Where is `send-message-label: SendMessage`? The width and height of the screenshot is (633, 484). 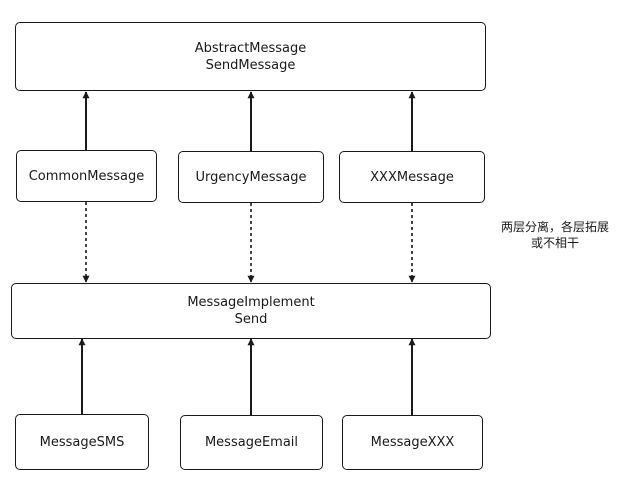 send-message-label: SendMessage is located at coordinates (250, 65).